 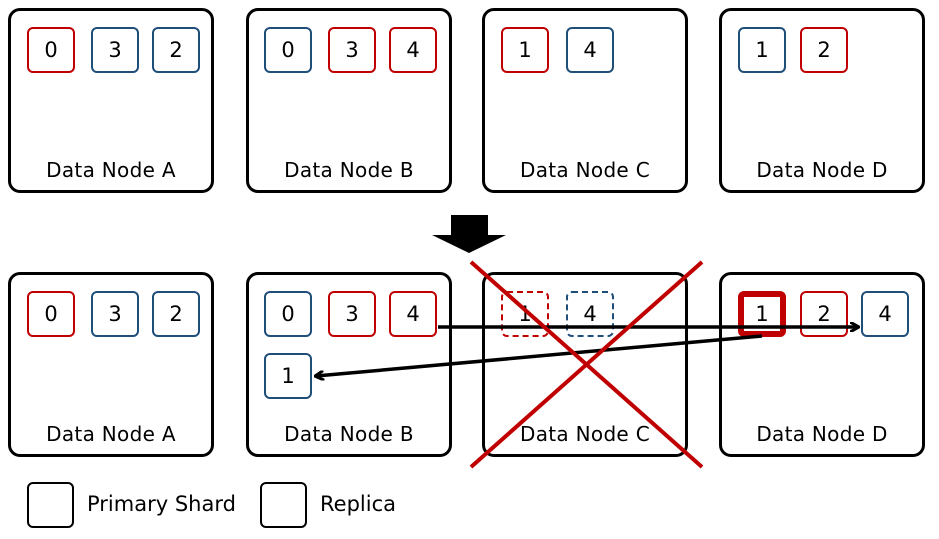 I want to click on before-node-a: 0 3 2 Data Node A, so click(x=111, y=100).